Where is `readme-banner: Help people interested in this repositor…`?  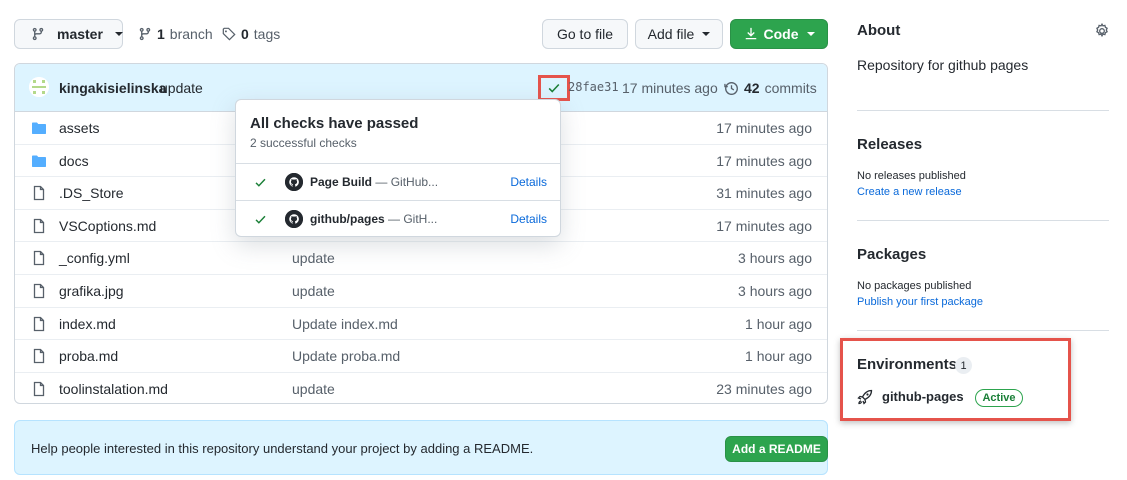 readme-banner: Help people interested in this repositor… is located at coordinates (421, 447).